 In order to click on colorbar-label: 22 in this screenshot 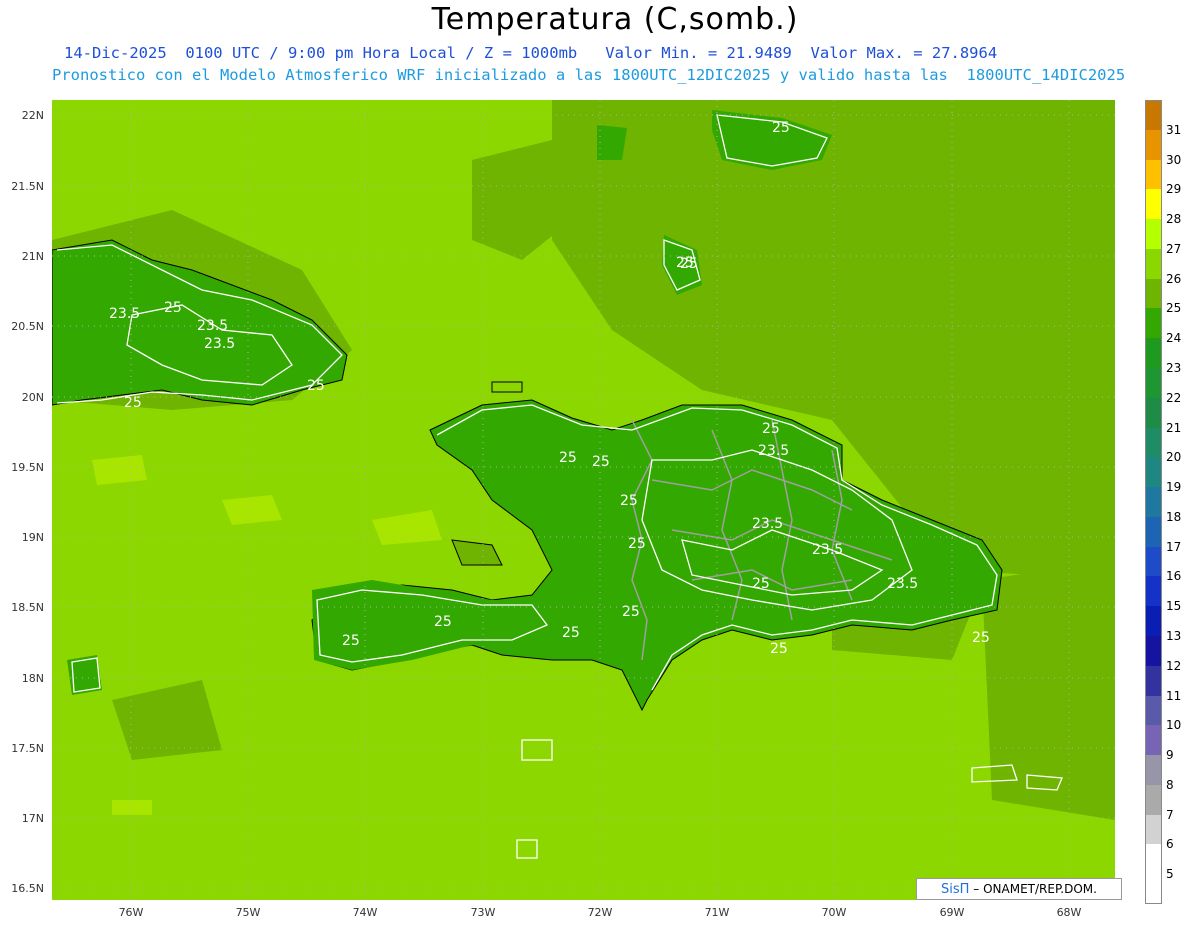, I will do `click(1174, 397)`.